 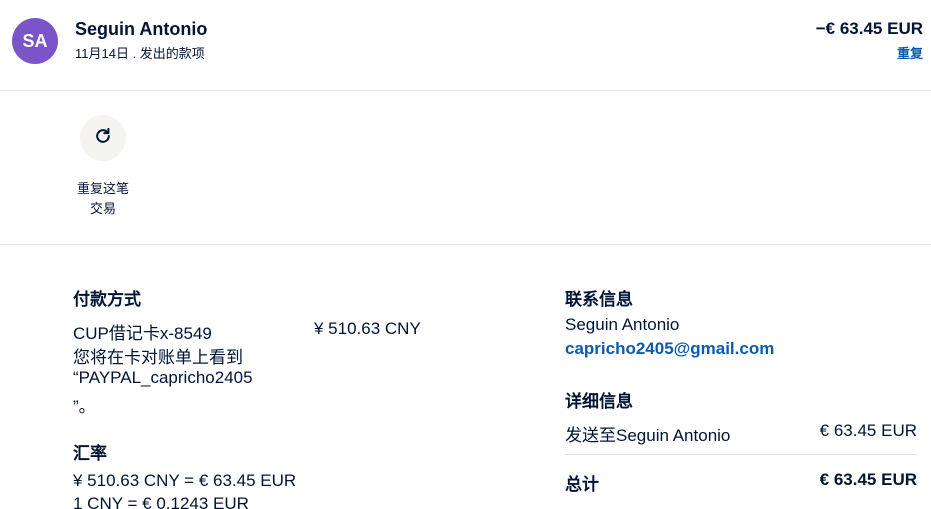 I want to click on payment-method-title: 付款方式, so click(x=107, y=299).